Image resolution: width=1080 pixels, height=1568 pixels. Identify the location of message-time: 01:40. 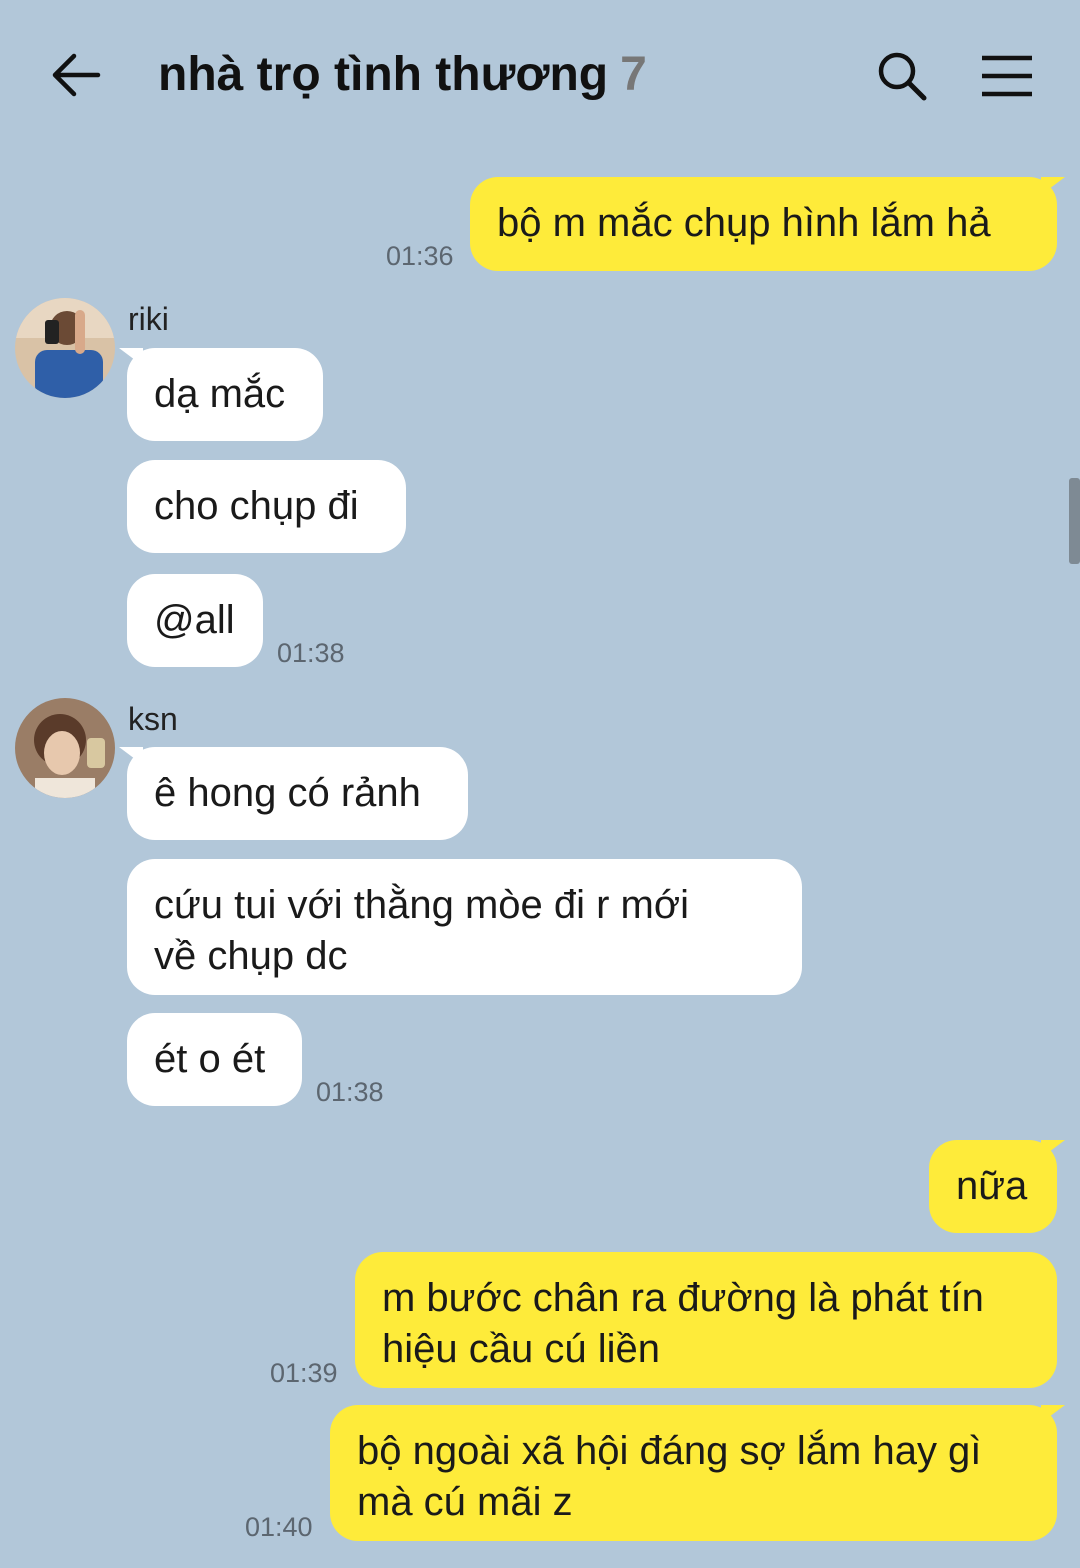
(279, 1527).